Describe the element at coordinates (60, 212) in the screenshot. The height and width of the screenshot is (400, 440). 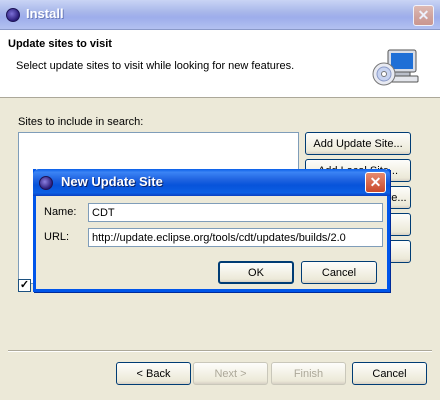
I see `name-label: Name:` at that location.